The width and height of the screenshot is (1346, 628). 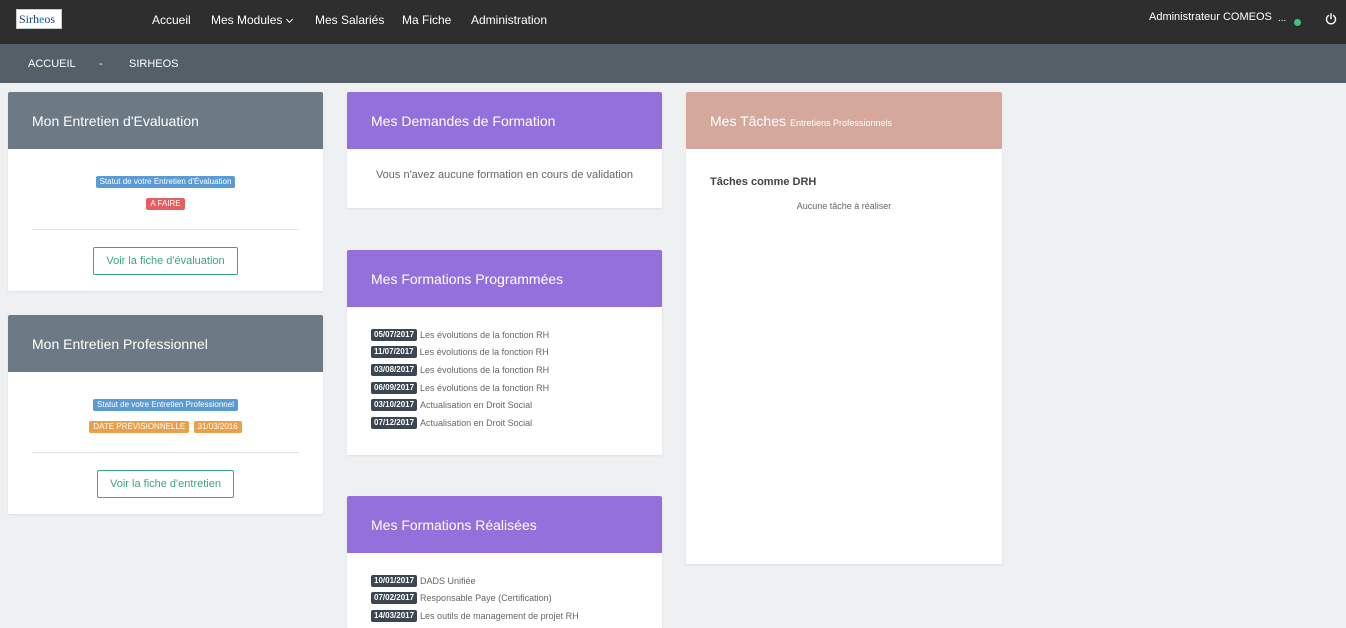 What do you see at coordinates (394, 405) in the screenshot?
I see `date-badge: 03/10/2017` at bounding box center [394, 405].